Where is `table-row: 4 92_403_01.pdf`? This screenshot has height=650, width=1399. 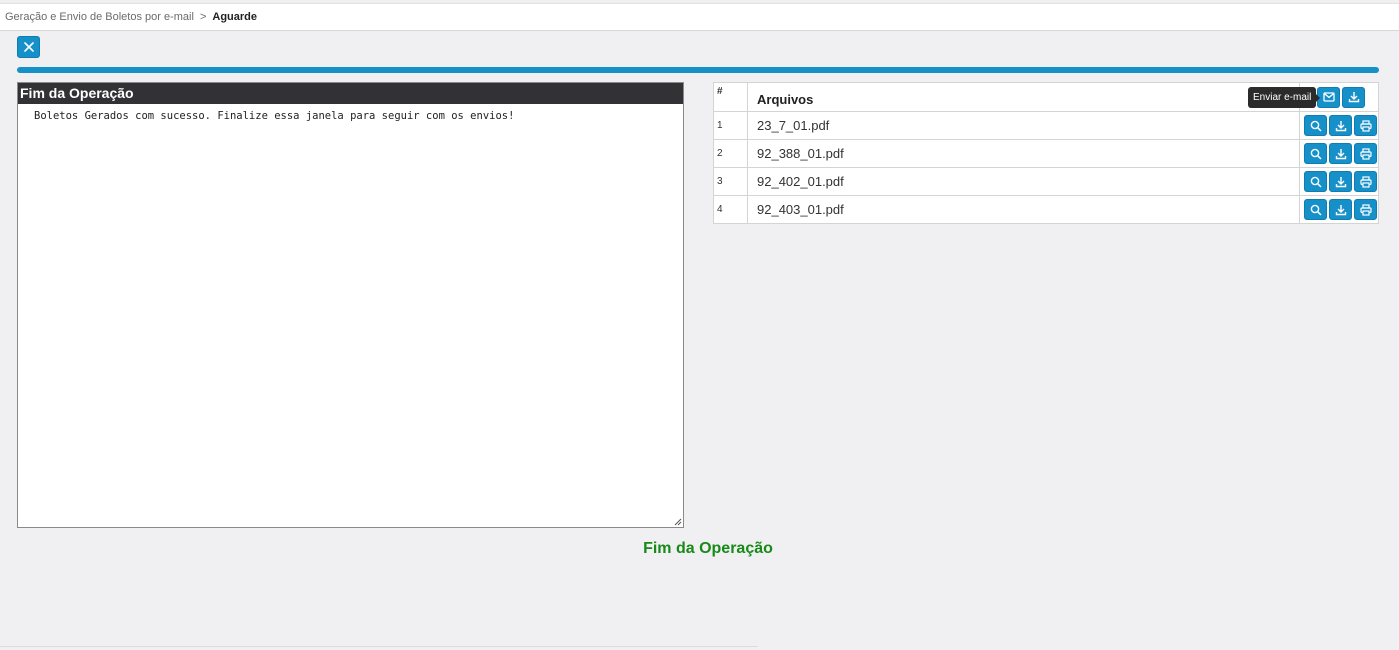 table-row: 4 92_403_01.pdf is located at coordinates (1046, 209).